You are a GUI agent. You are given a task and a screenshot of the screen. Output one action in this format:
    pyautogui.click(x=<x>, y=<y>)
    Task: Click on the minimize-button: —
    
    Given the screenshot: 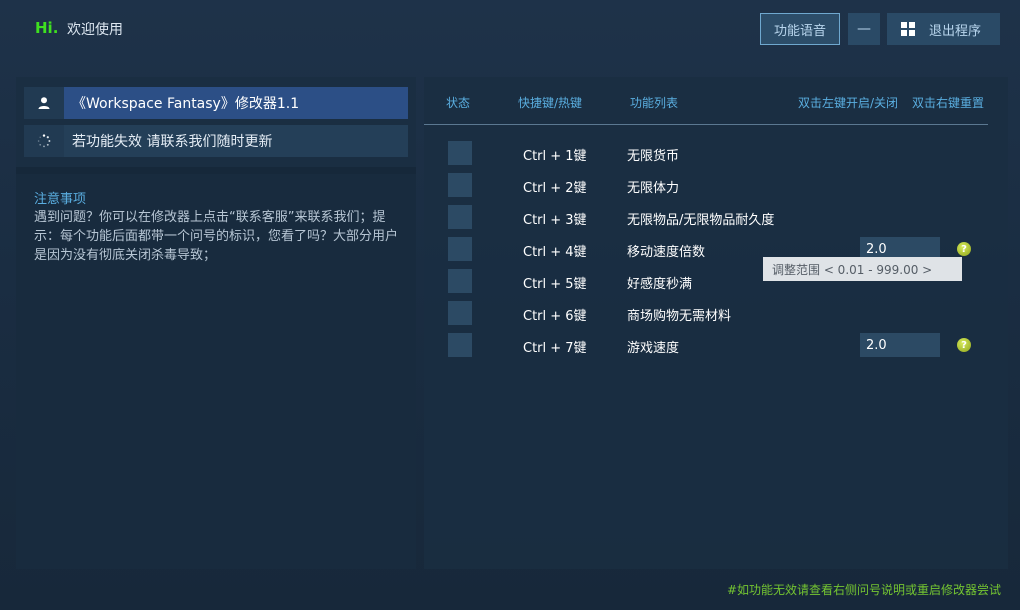 What is the action you would take?
    pyautogui.click(x=864, y=29)
    